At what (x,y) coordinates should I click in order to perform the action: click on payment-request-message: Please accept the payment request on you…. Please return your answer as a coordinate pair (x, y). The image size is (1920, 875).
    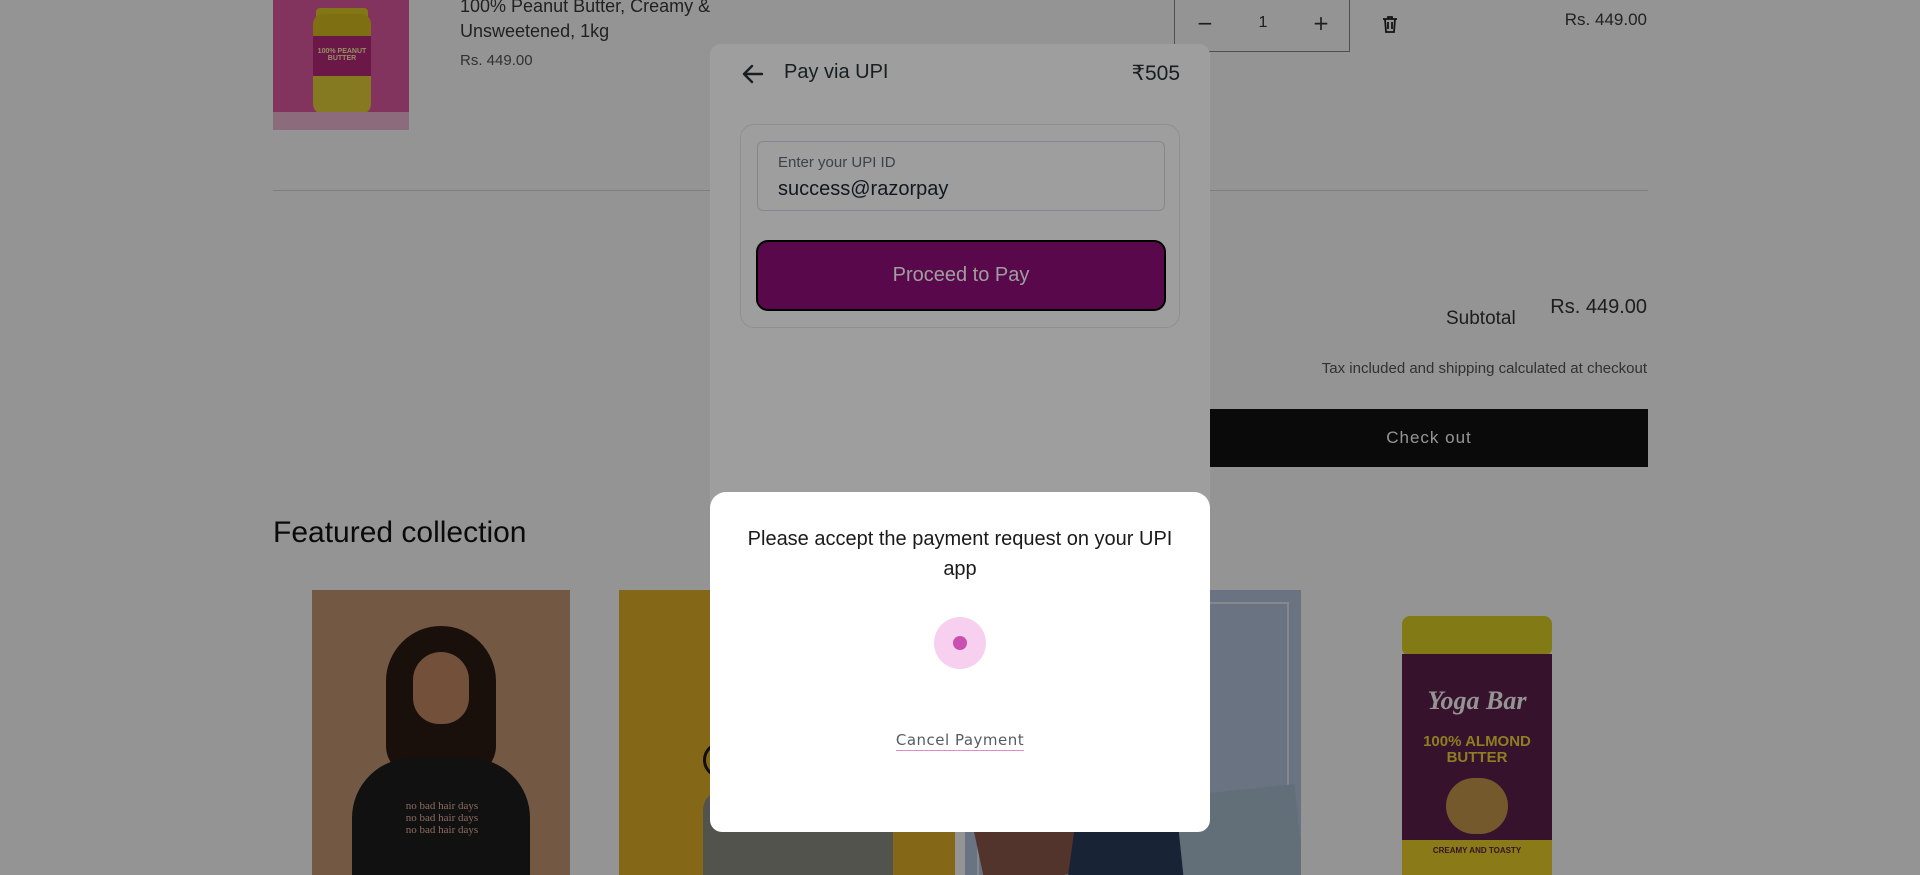
    Looking at the image, I should click on (960, 554).